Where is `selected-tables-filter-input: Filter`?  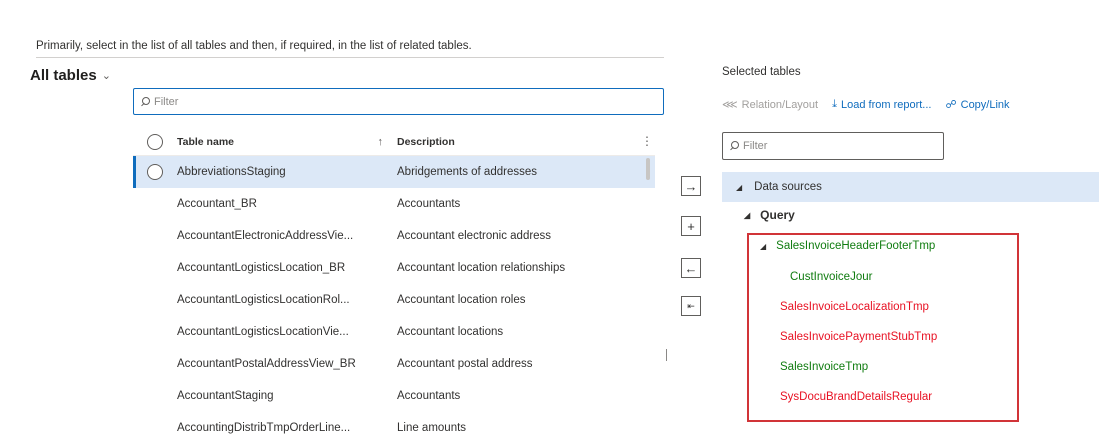 selected-tables-filter-input: Filter is located at coordinates (833, 146).